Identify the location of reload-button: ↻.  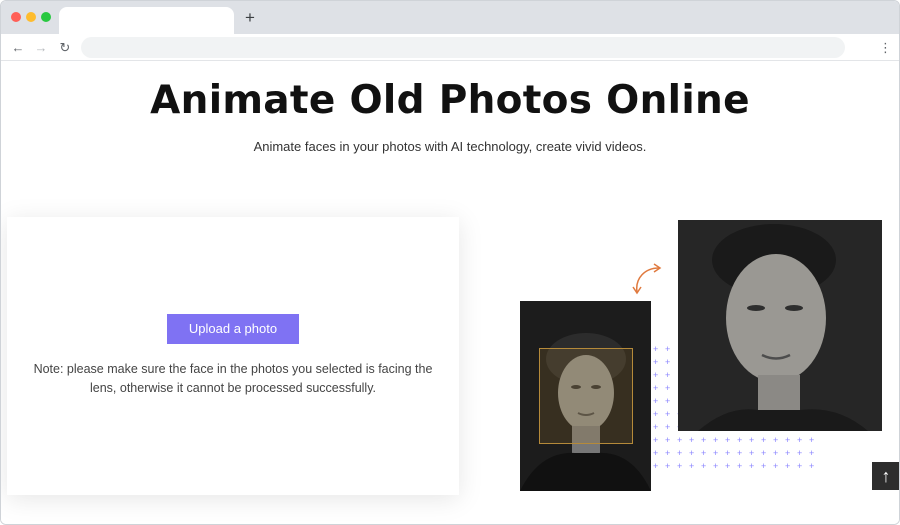
(65, 48).